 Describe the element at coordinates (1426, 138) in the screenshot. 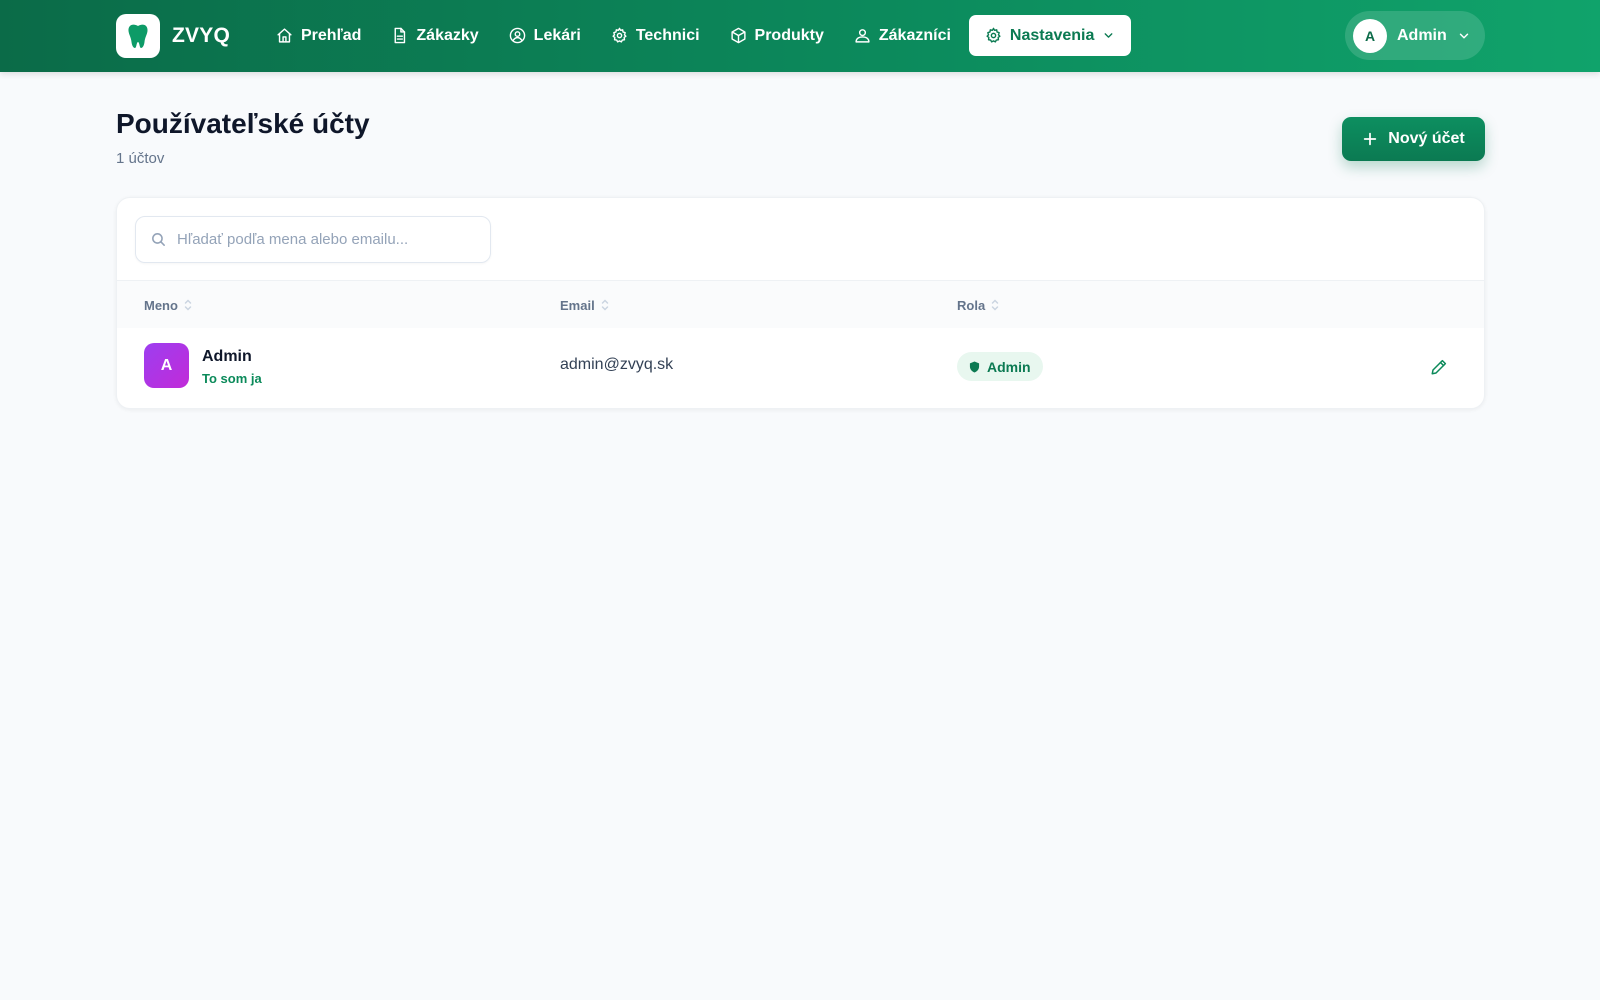

I see `new-account-label: Nový účet` at that location.